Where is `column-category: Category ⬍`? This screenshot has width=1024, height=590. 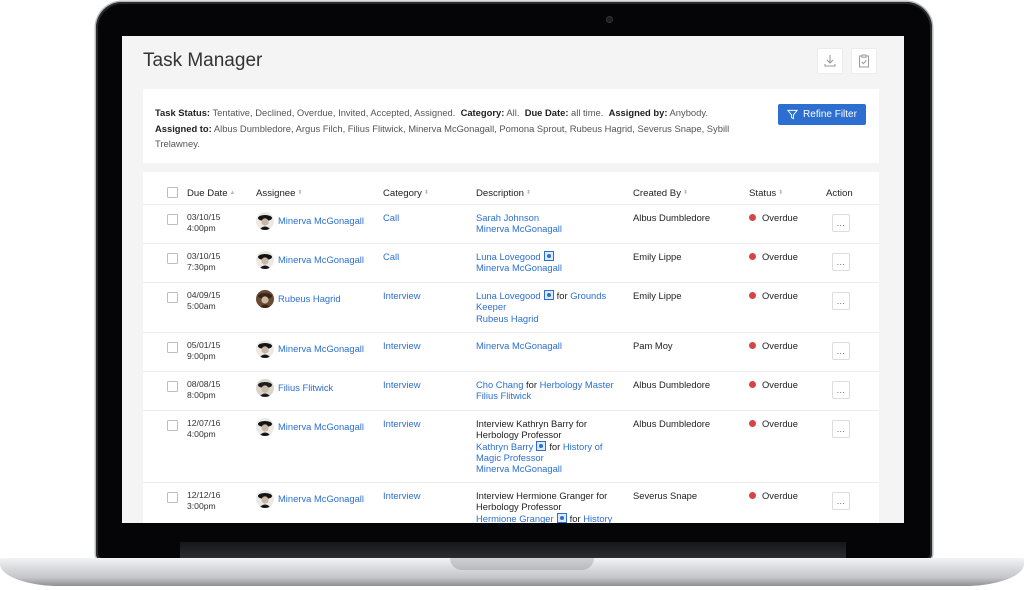
column-category: Category ⬍ is located at coordinates (406, 193).